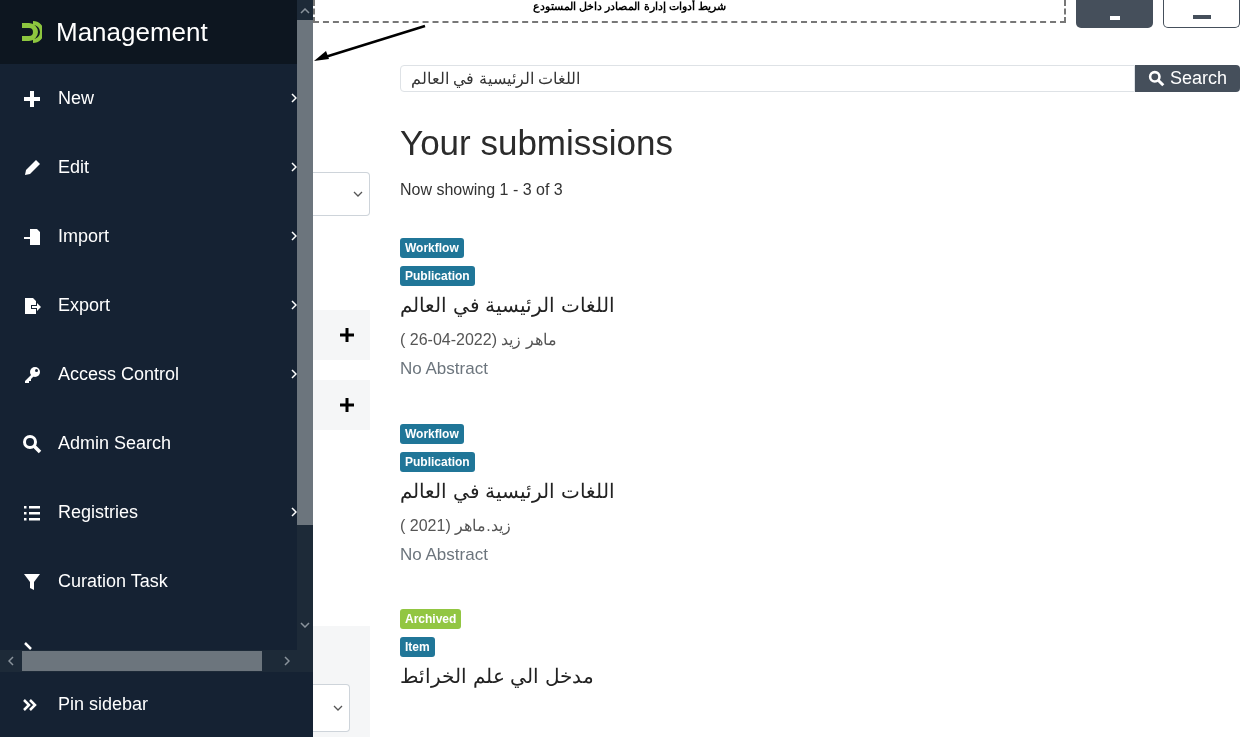  Describe the element at coordinates (148, 512) in the screenshot. I see `sidebar-menu-item: Registries` at that location.